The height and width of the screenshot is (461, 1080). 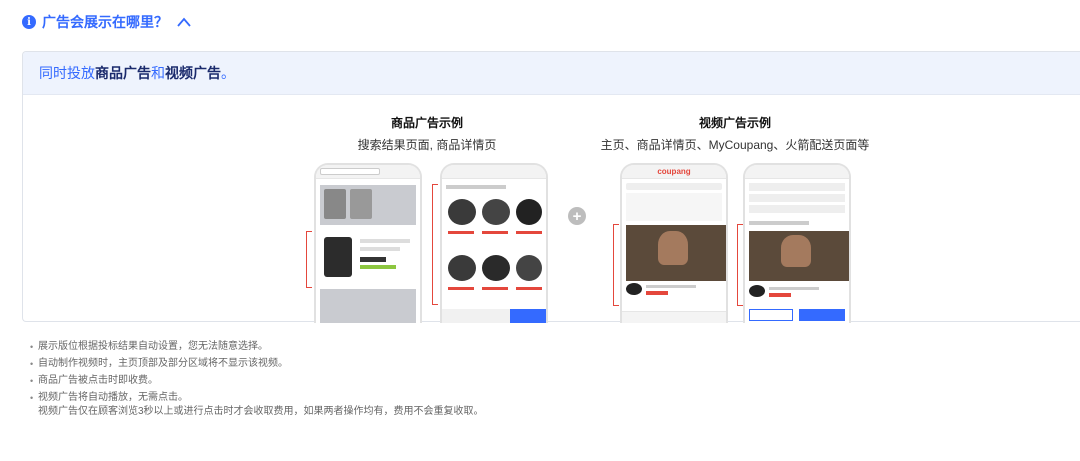 I want to click on product-example-title: 商品广告示例, so click(x=426, y=123).